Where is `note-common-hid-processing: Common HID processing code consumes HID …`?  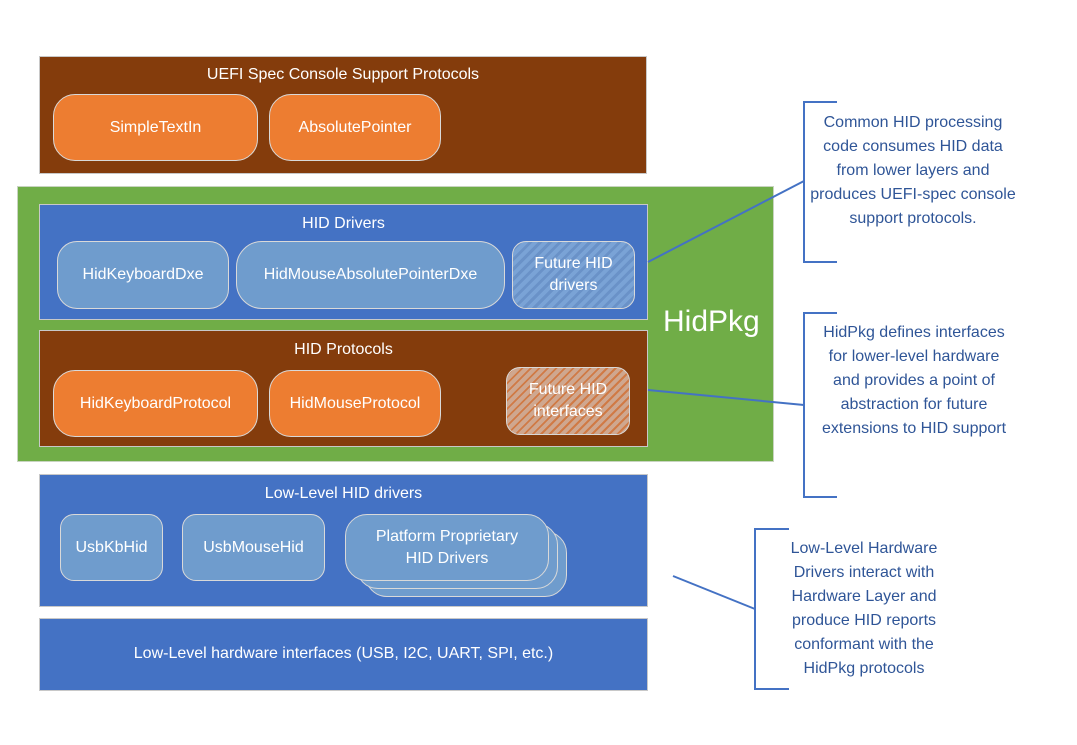
note-common-hid-processing: Common HID processing code consumes HID … is located at coordinates (913, 170).